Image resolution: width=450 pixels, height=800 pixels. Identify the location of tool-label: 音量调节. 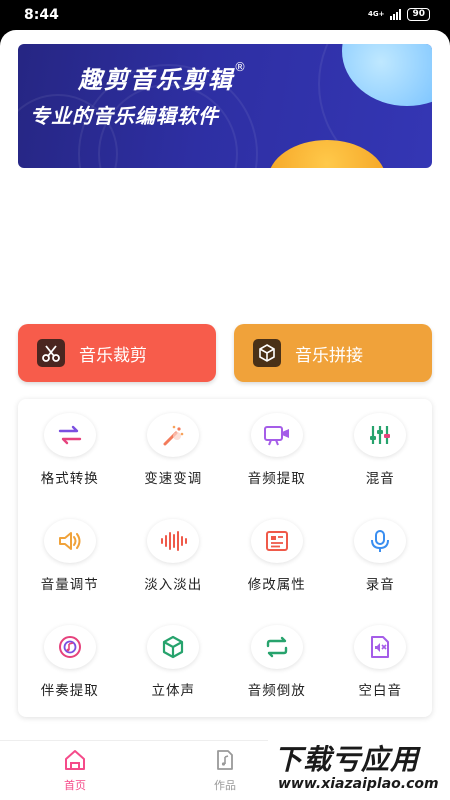
(69, 585).